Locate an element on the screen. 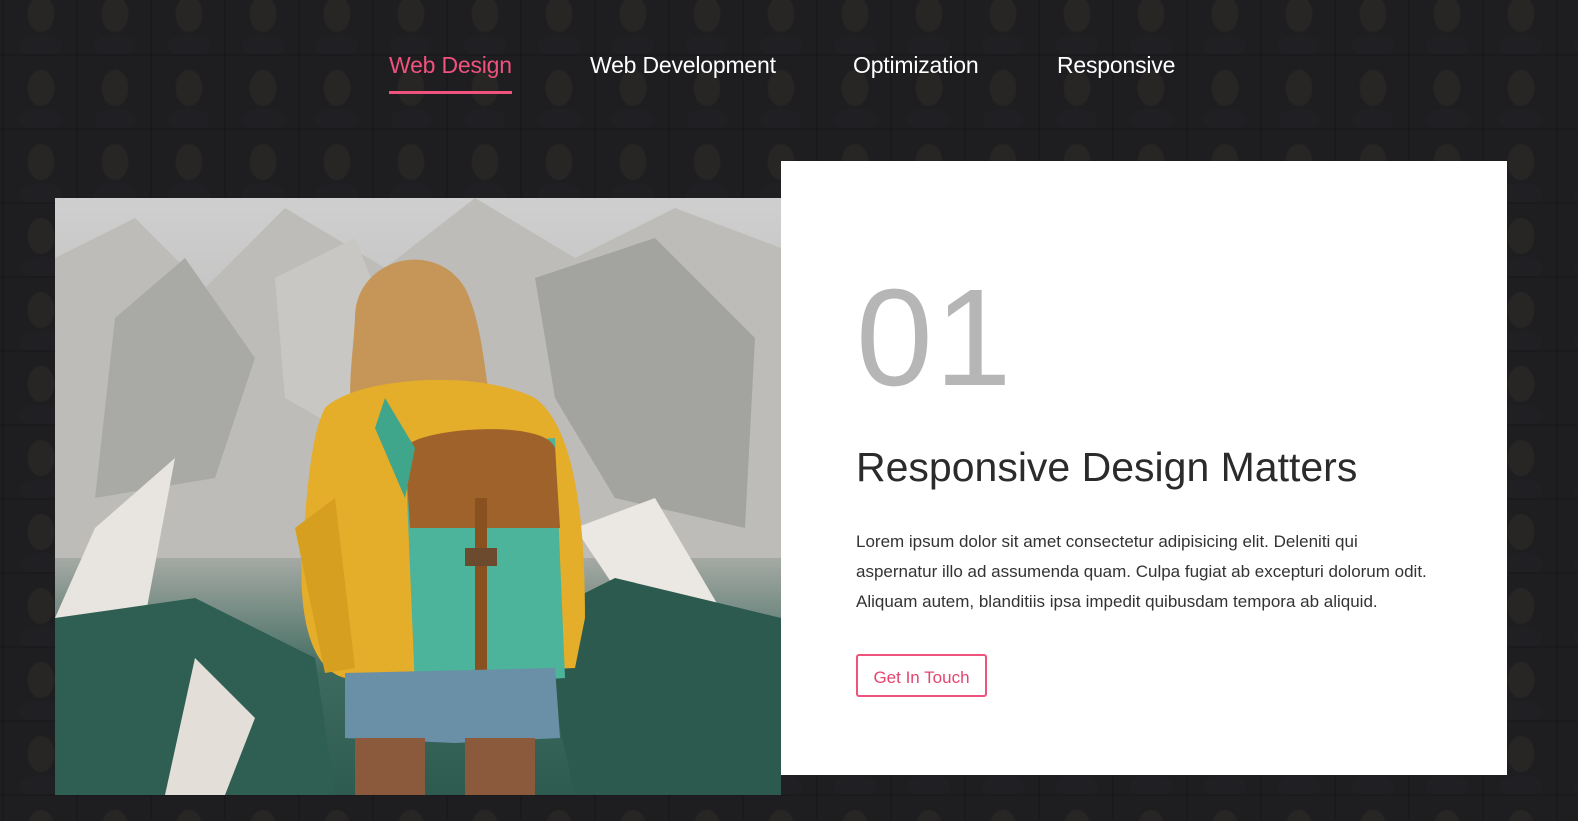  tab-web-development: Web Development is located at coordinates (683, 71).